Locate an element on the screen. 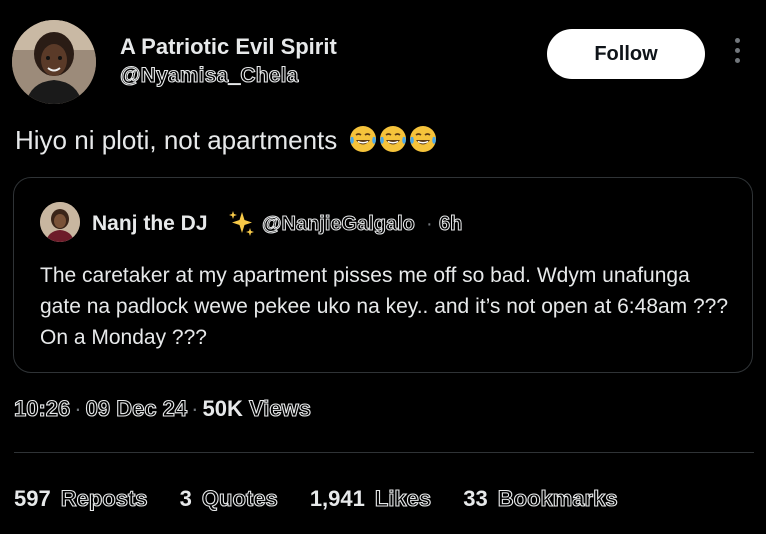 The width and height of the screenshot is (766, 534). author-display-name: A Patriotic Evil Spirit is located at coordinates (228, 47).